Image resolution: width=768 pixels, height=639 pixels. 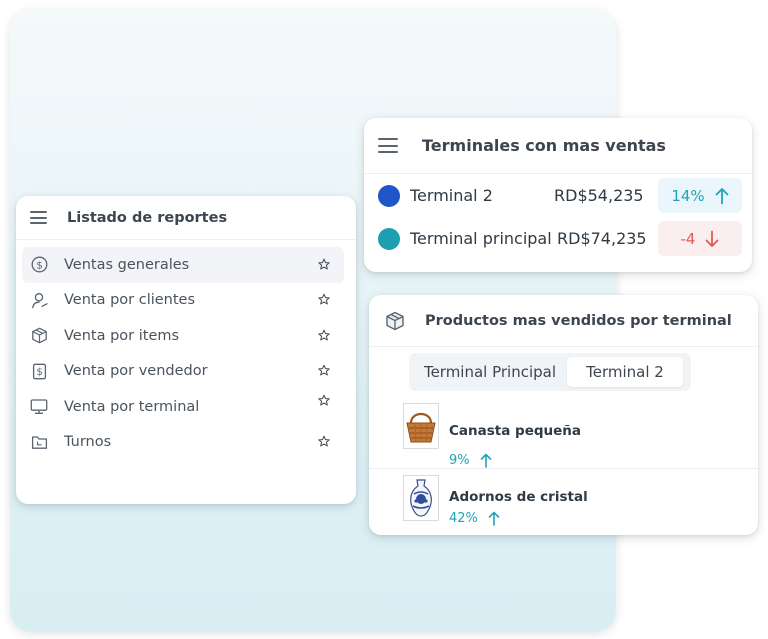 I want to click on report-item-label: Venta por vendedor, so click(x=136, y=371).